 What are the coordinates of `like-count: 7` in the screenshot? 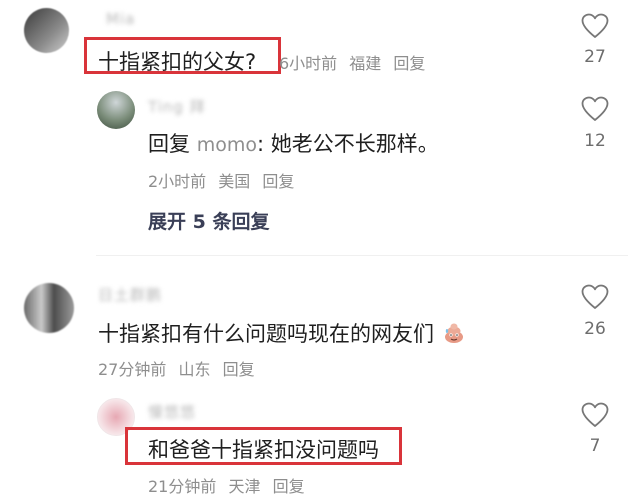 It's located at (595, 446).